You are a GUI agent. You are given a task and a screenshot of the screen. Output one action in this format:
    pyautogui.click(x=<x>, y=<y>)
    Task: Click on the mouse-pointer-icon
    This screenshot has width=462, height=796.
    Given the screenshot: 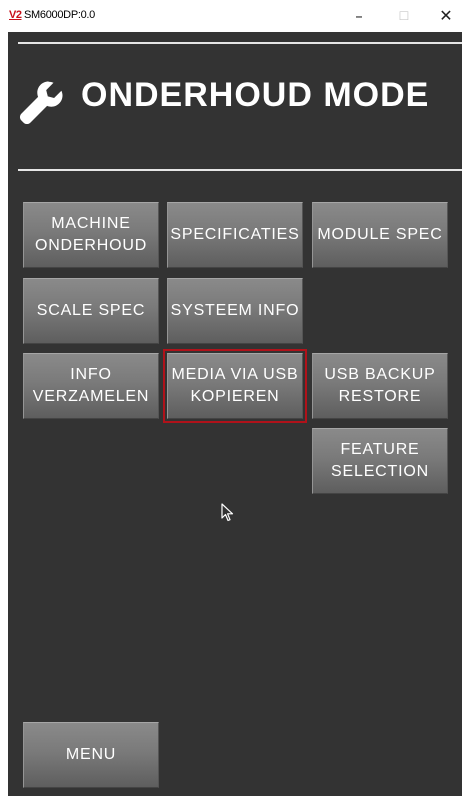 What is the action you would take?
    pyautogui.click(x=227, y=512)
    